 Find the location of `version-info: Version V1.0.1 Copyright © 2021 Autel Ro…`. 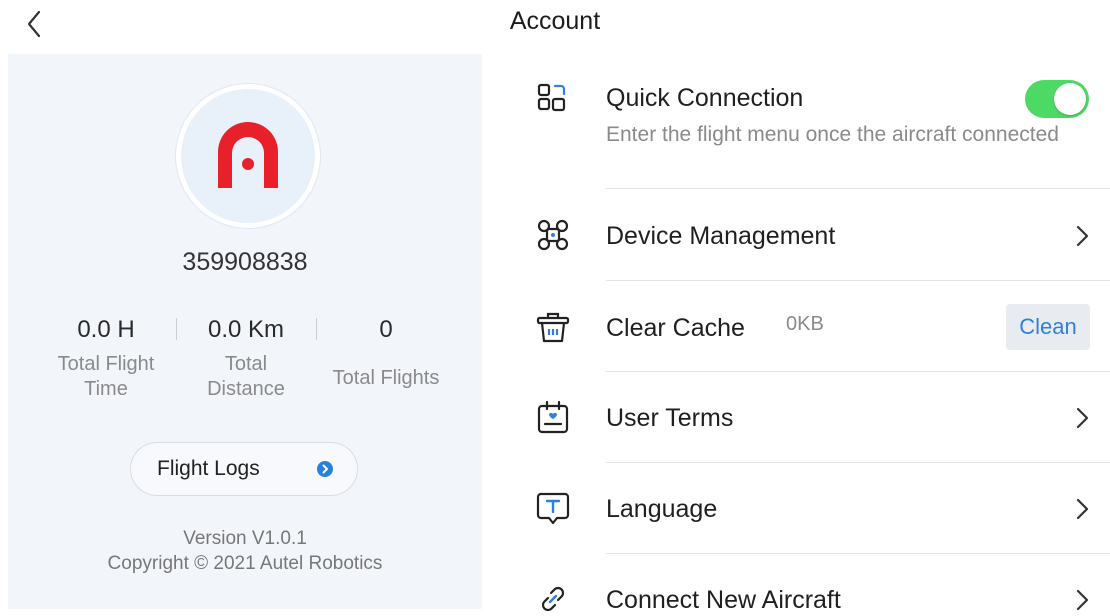

version-info: Version V1.0.1 Copyright © 2021 Autel Ro… is located at coordinates (245, 551).